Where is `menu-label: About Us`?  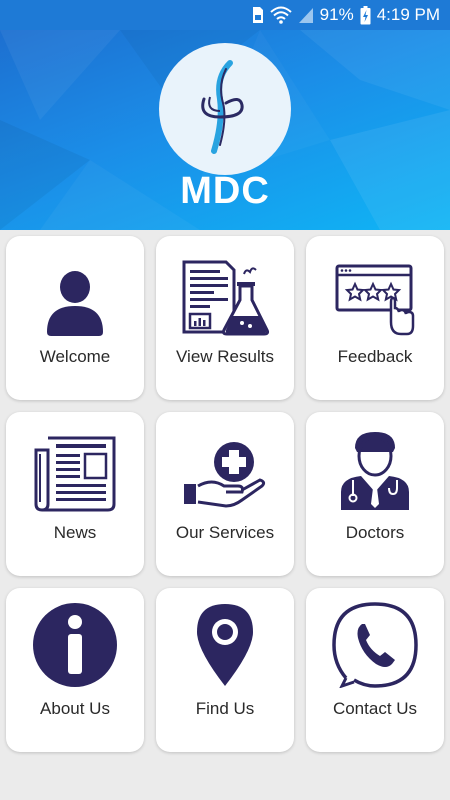
menu-label: About Us is located at coordinates (75, 708).